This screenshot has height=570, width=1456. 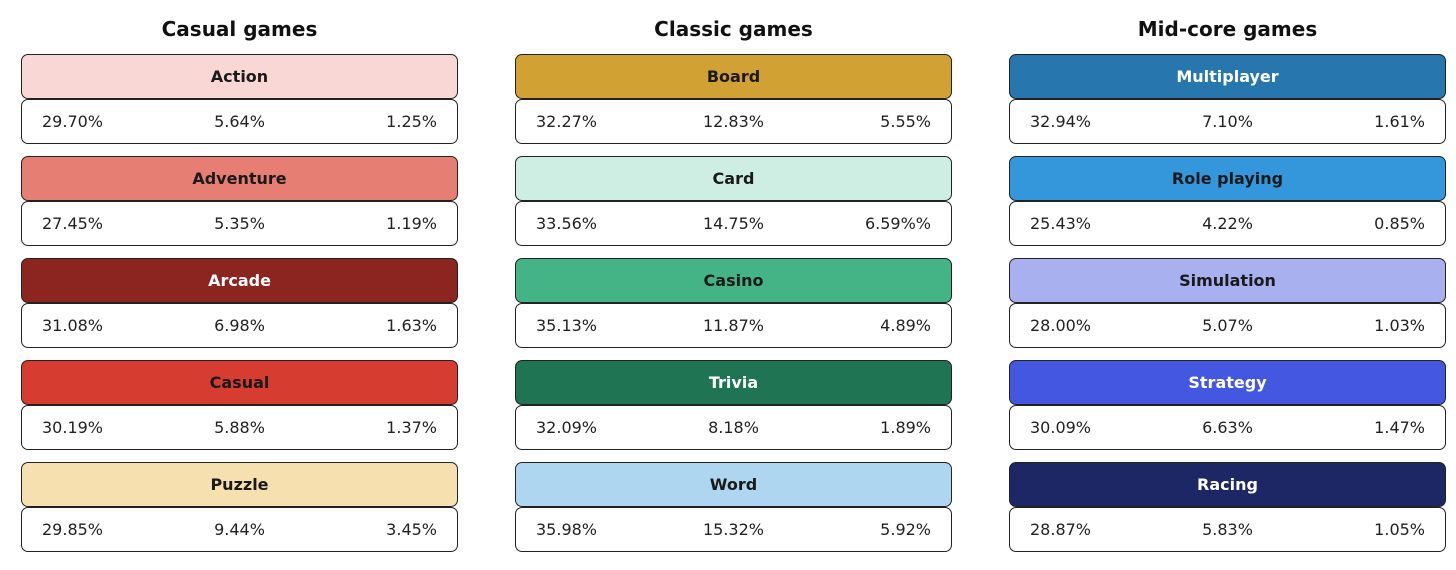 I want to click on genre-values-row: 29.85% 9.44% 3.45%, so click(x=239, y=529).